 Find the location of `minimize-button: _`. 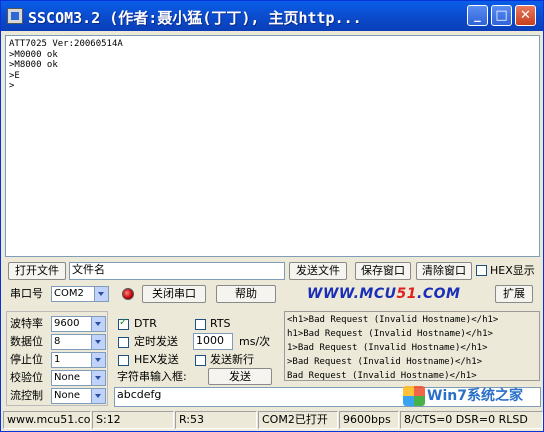

minimize-button: _ is located at coordinates (477, 15).